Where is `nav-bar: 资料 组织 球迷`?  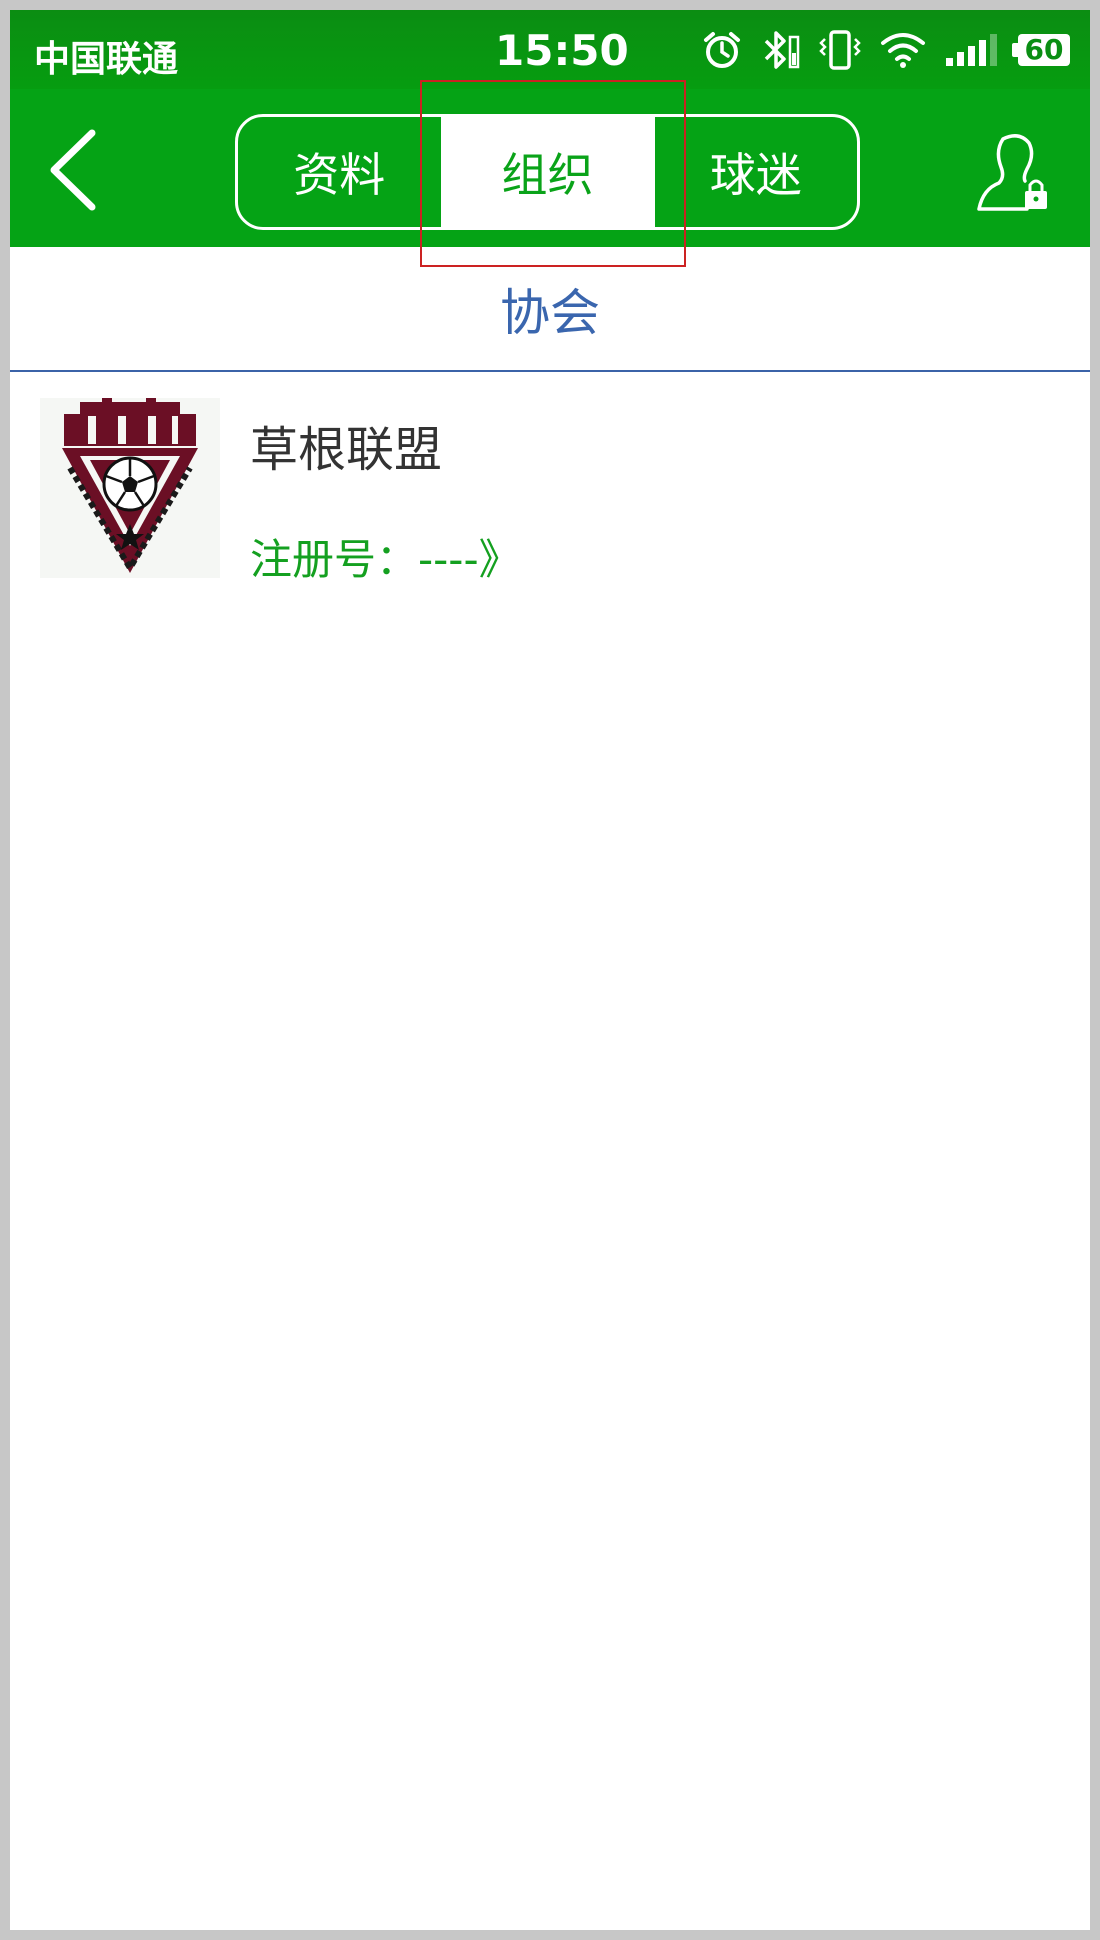
nav-bar: 资料 组织 球迷 is located at coordinates (550, 168).